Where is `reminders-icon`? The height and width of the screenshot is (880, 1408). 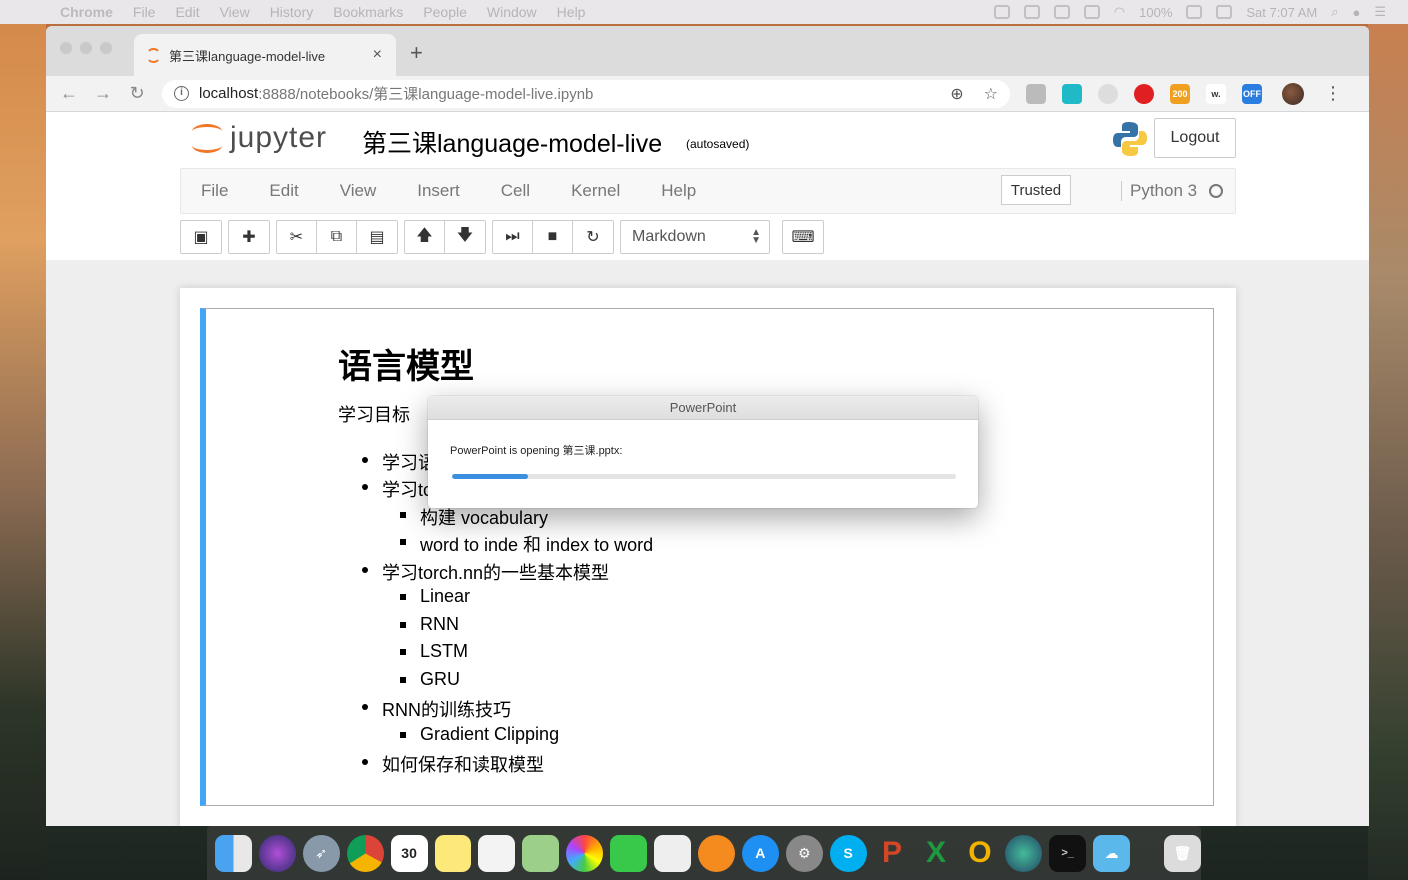
reminders-icon is located at coordinates (497, 853).